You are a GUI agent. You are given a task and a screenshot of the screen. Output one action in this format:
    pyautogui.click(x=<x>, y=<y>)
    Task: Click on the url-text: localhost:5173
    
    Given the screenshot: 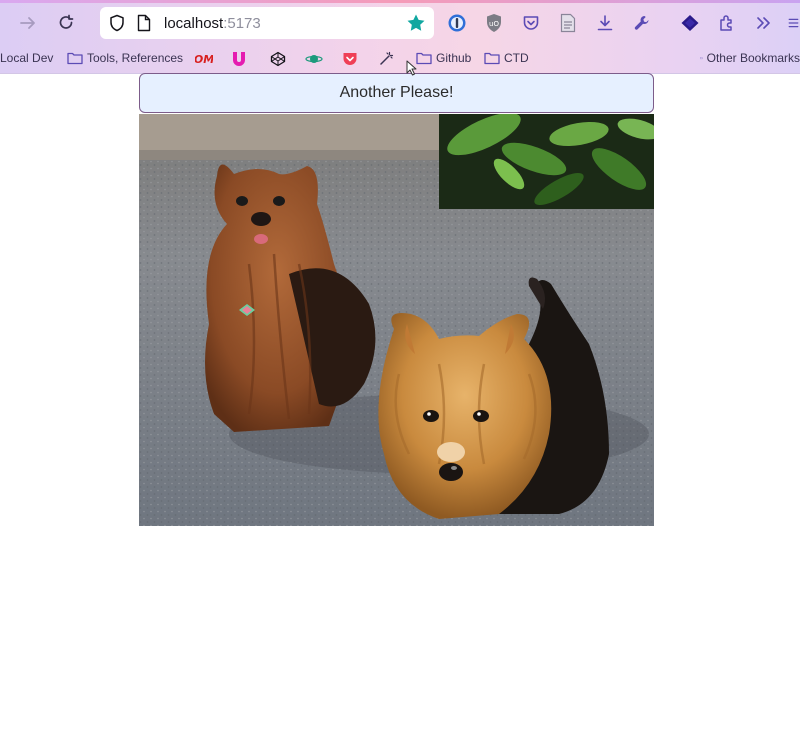 What is the action you would take?
    pyautogui.click(x=212, y=23)
    